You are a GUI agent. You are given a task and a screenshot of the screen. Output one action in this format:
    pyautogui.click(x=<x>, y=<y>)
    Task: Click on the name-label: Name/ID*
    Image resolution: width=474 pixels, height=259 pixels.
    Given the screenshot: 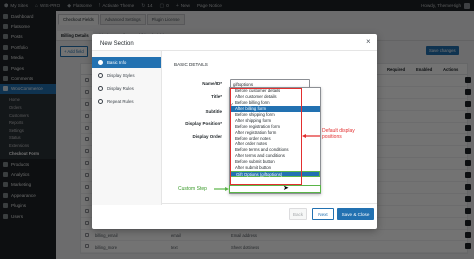 What is the action you would take?
    pyautogui.click(x=212, y=83)
    